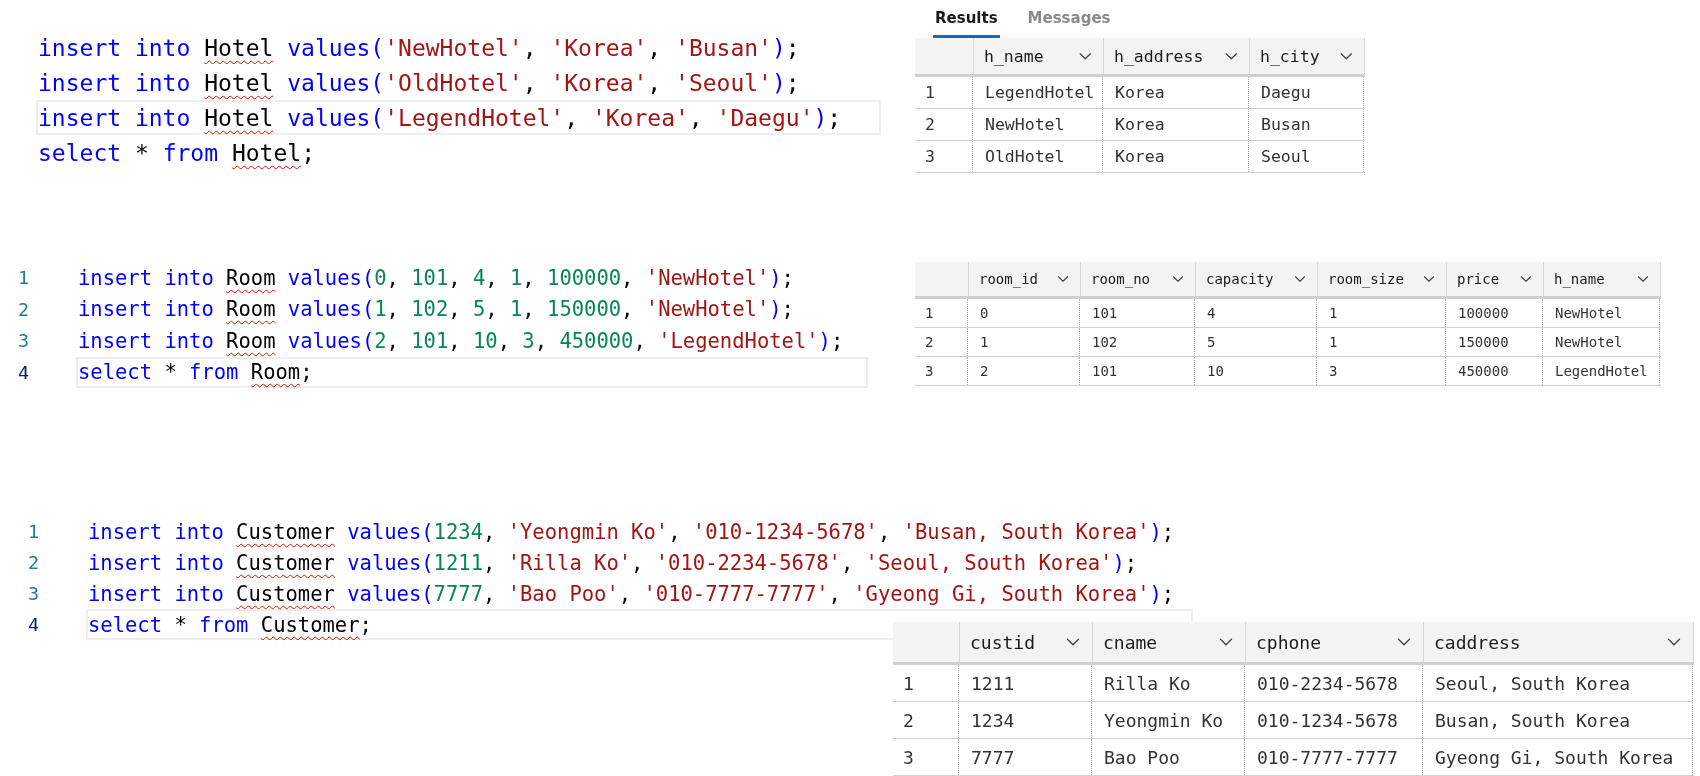 The image size is (1700, 776). I want to click on table-cell: 5, so click(1256, 342).